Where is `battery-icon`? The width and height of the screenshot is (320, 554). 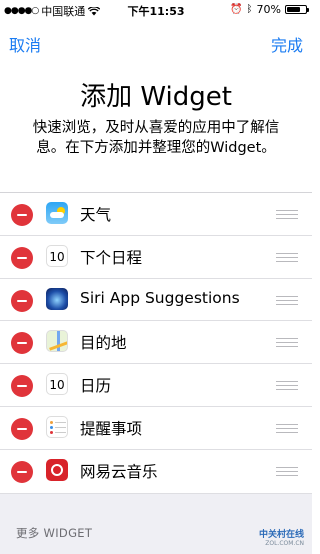
battery-icon is located at coordinates (297, 9).